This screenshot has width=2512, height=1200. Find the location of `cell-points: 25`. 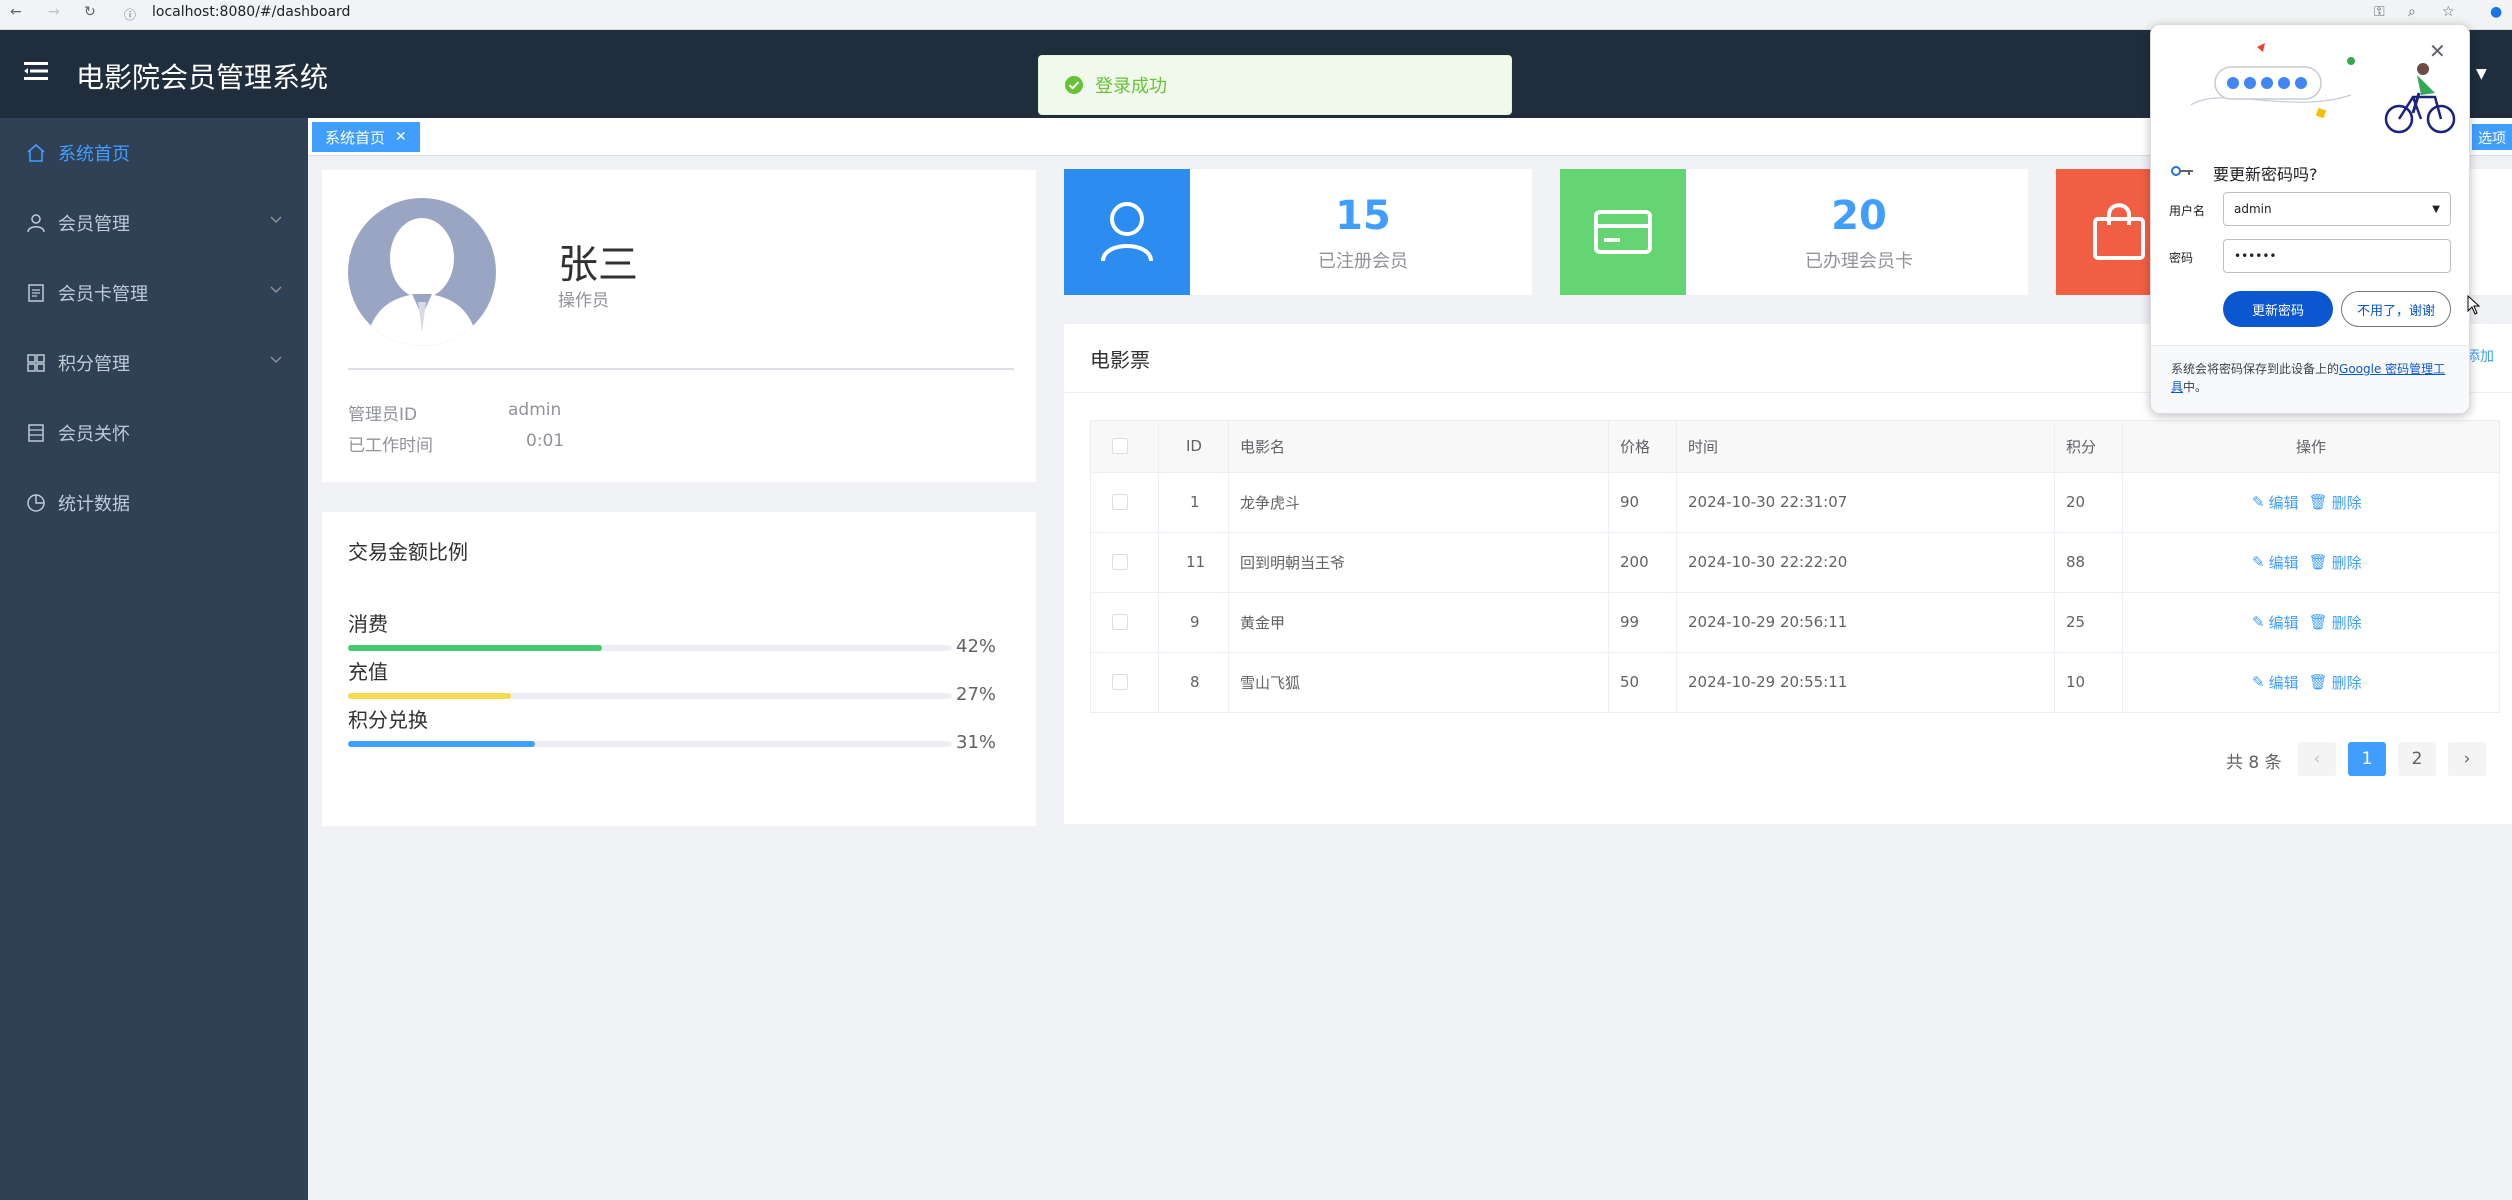

cell-points: 25 is located at coordinates (2076, 622).